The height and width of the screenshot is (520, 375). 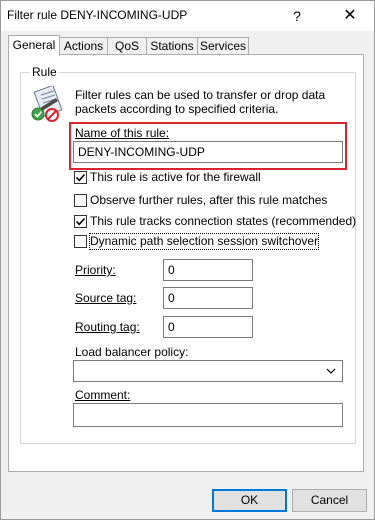 What do you see at coordinates (95, 270) in the screenshot?
I see `priority-label: Priority:` at bounding box center [95, 270].